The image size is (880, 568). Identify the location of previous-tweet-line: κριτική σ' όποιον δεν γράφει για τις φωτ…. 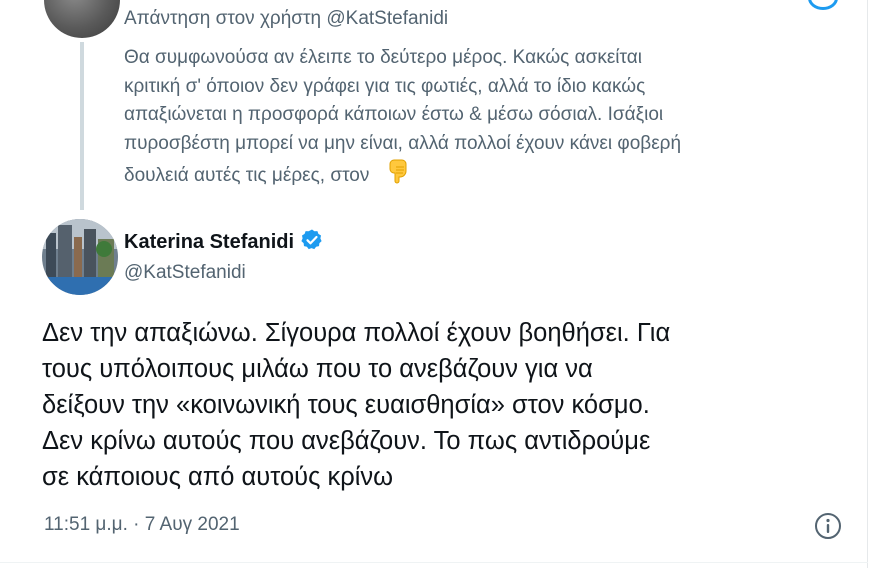
(385, 86).